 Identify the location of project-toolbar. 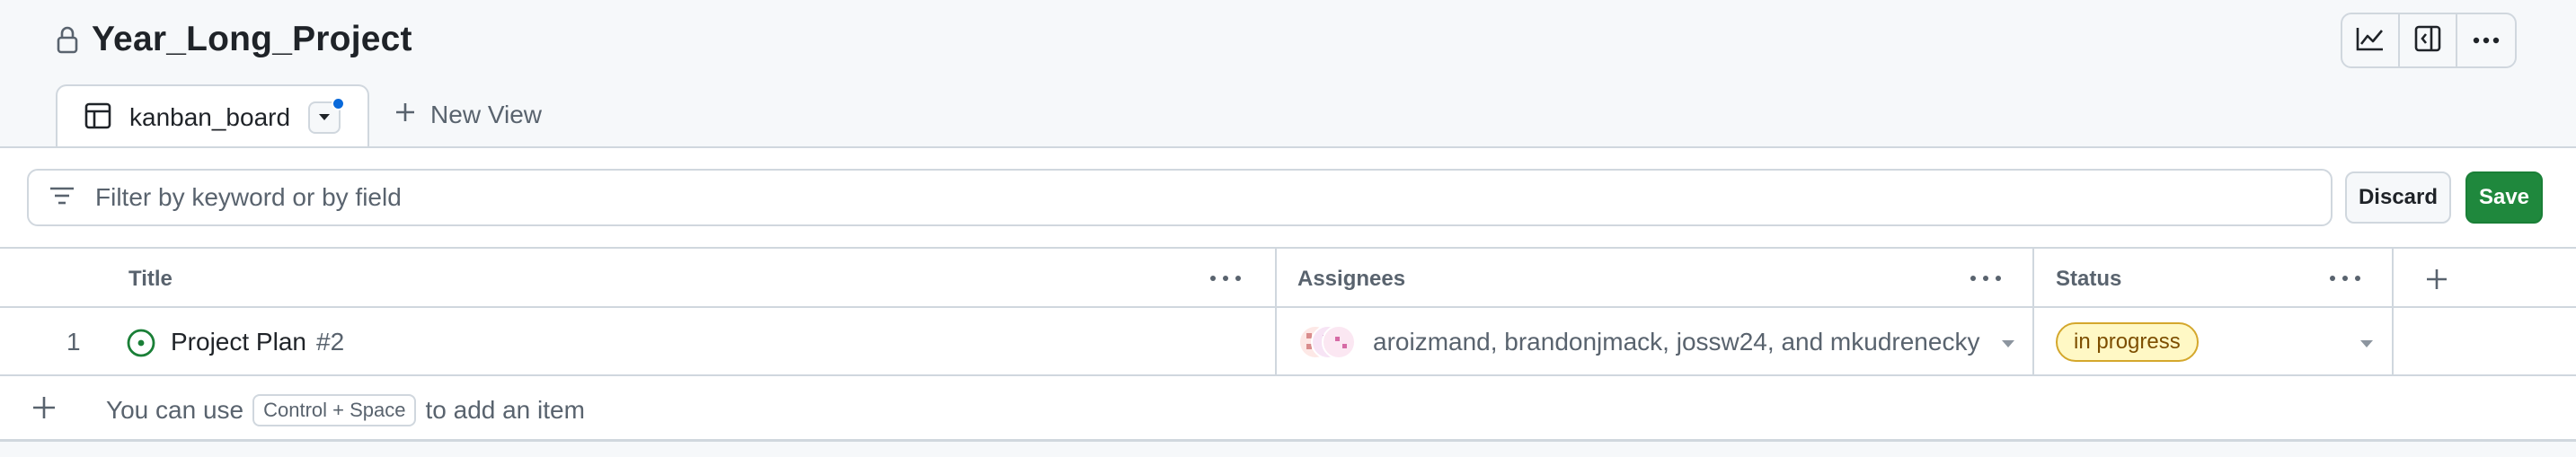
(2429, 41).